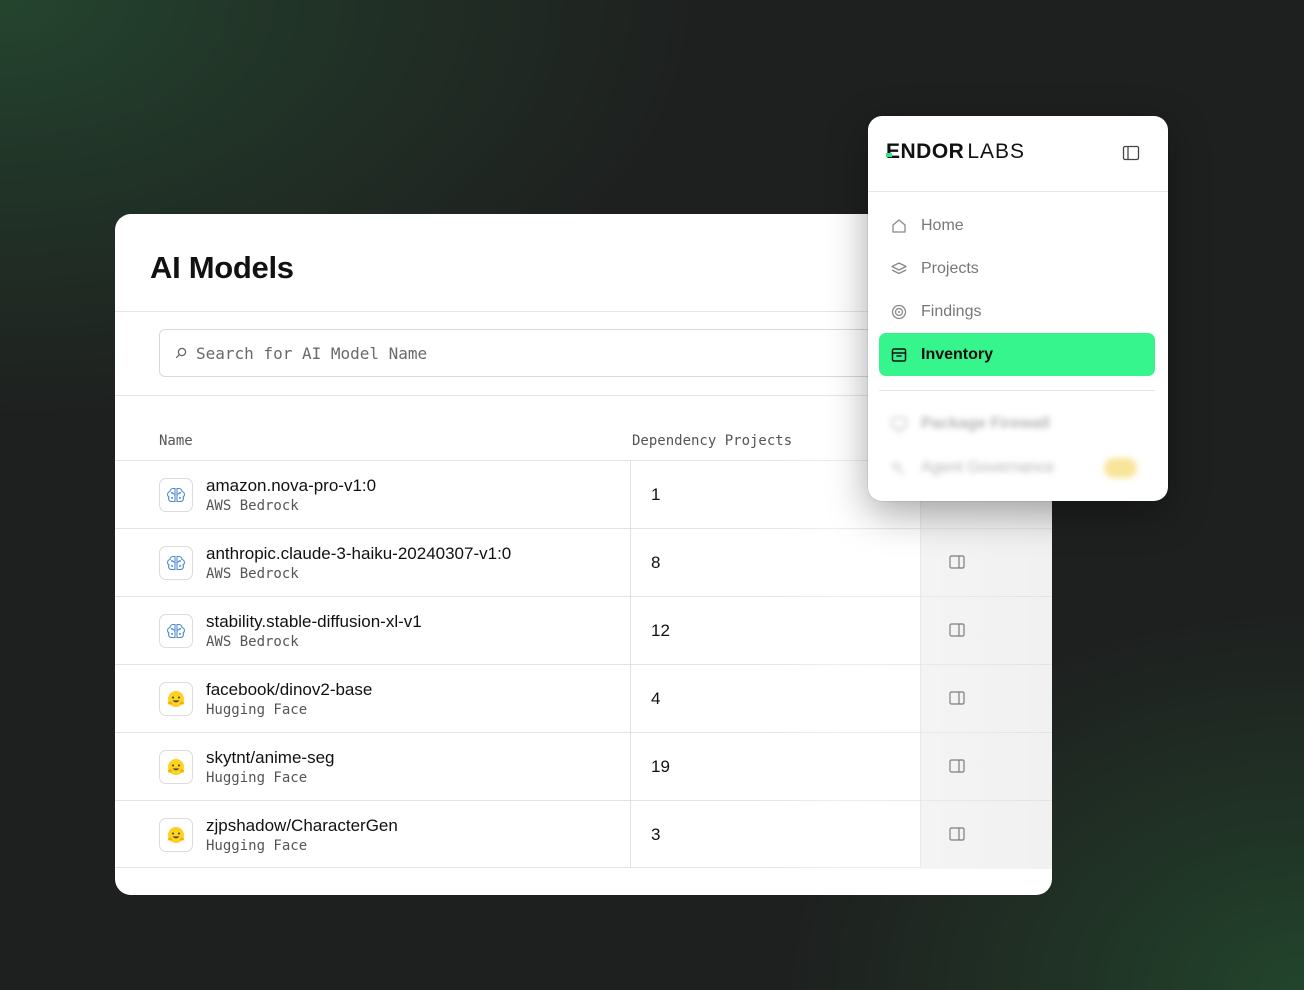 The image size is (1304, 990). What do you see at coordinates (985, 423) in the screenshot?
I see `nav-label: Package Firewall` at bounding box center [985, 423].